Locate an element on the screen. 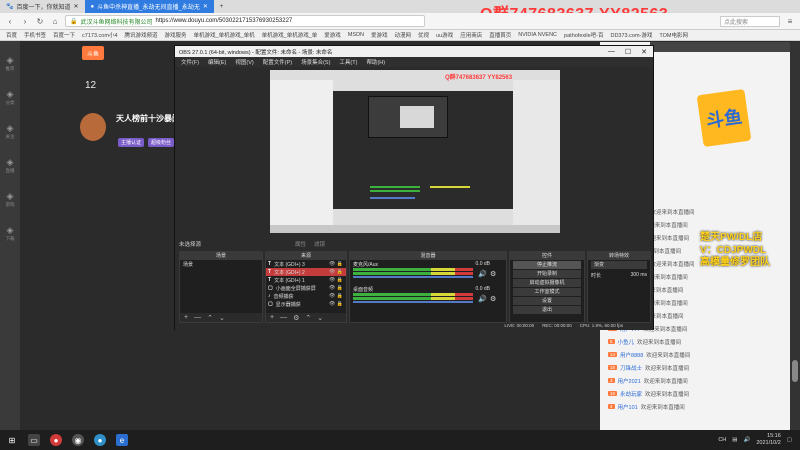  minimize-icon: — is located at coordinates (611, 52).